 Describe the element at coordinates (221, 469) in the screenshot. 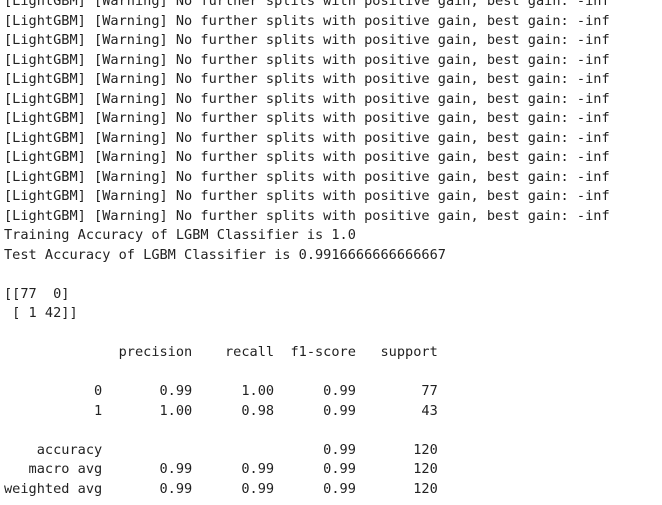

I see `report-row-macro-avg: macro avg 0.99 0.99 0.99 120` at that location.